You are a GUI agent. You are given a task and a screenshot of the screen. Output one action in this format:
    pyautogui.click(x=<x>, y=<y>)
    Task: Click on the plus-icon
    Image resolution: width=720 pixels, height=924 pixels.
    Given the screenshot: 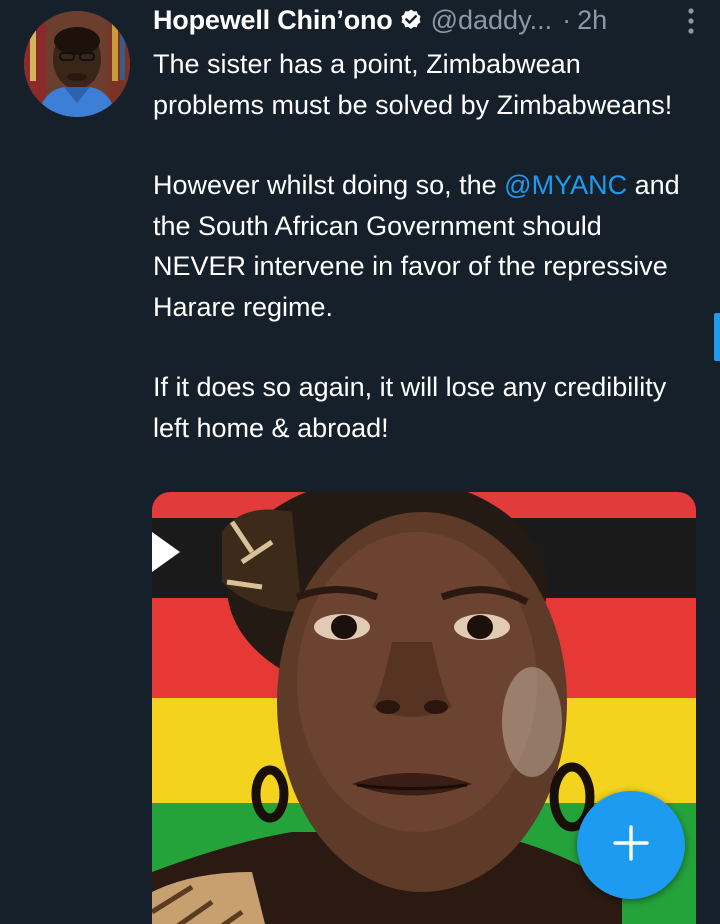 What is the action you would take?
    pyautogui.click(x=631, y=845)
    